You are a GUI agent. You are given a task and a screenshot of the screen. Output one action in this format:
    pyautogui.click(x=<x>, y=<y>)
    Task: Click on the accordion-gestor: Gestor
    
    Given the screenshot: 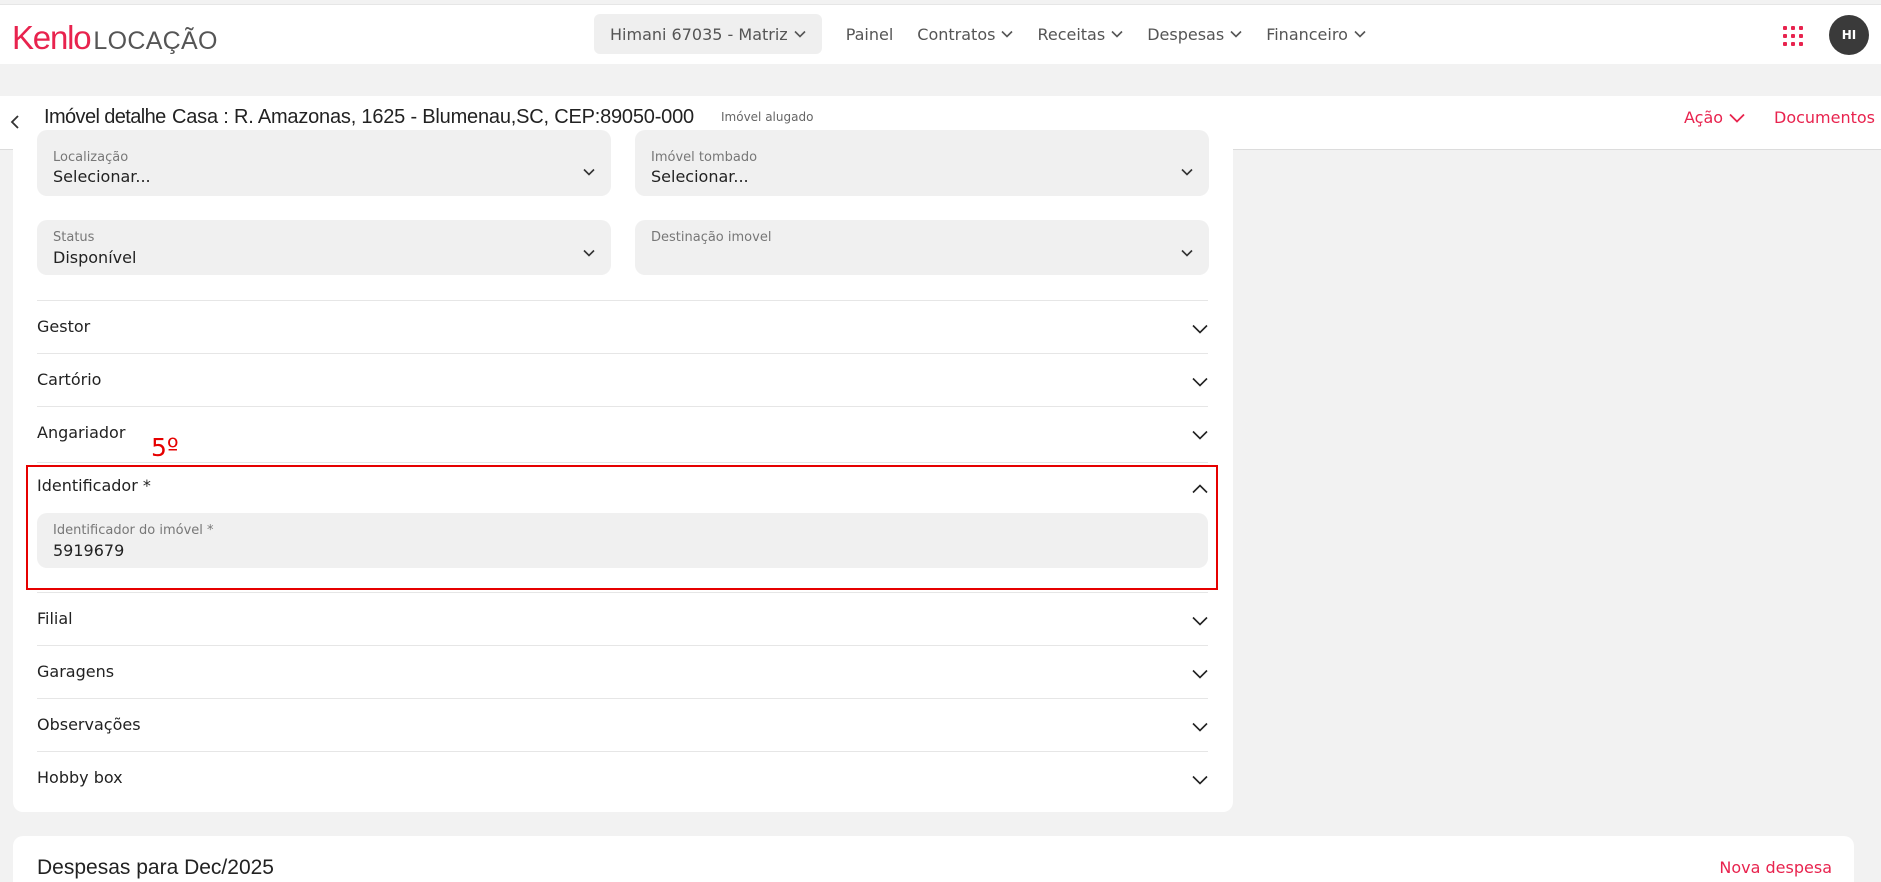 What is the action you would take?
    pyautogui.click(x=622, y=326)
    